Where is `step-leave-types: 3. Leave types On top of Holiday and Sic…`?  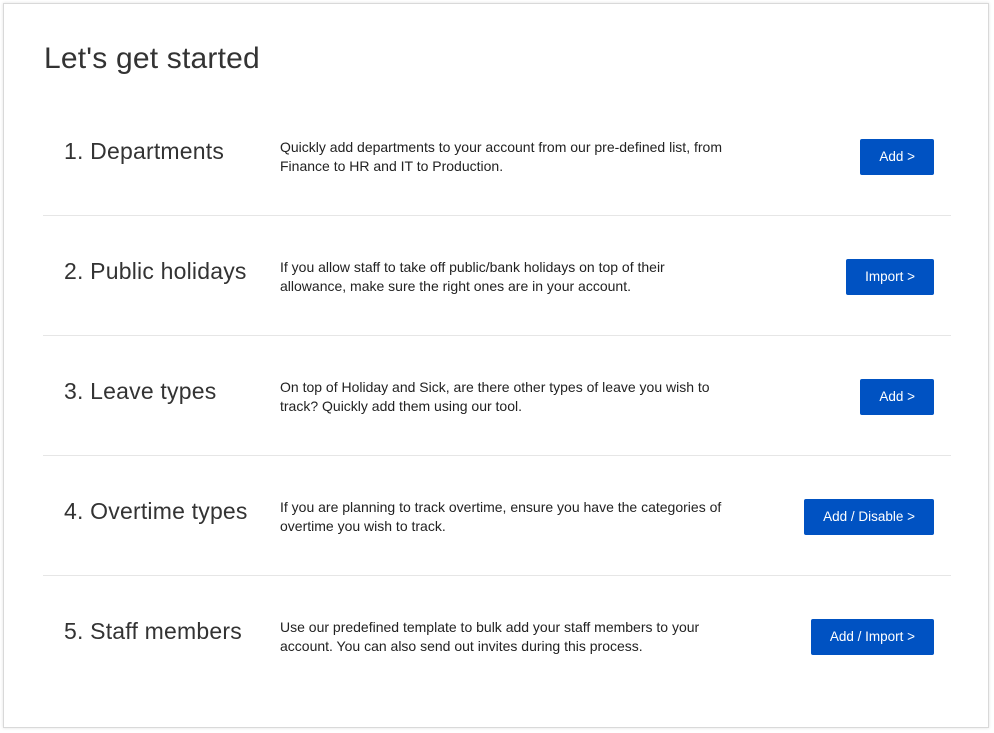 step-leave-types: 3. Leave types On top of Holiday and Sic… is located at coordinates (497, 396).